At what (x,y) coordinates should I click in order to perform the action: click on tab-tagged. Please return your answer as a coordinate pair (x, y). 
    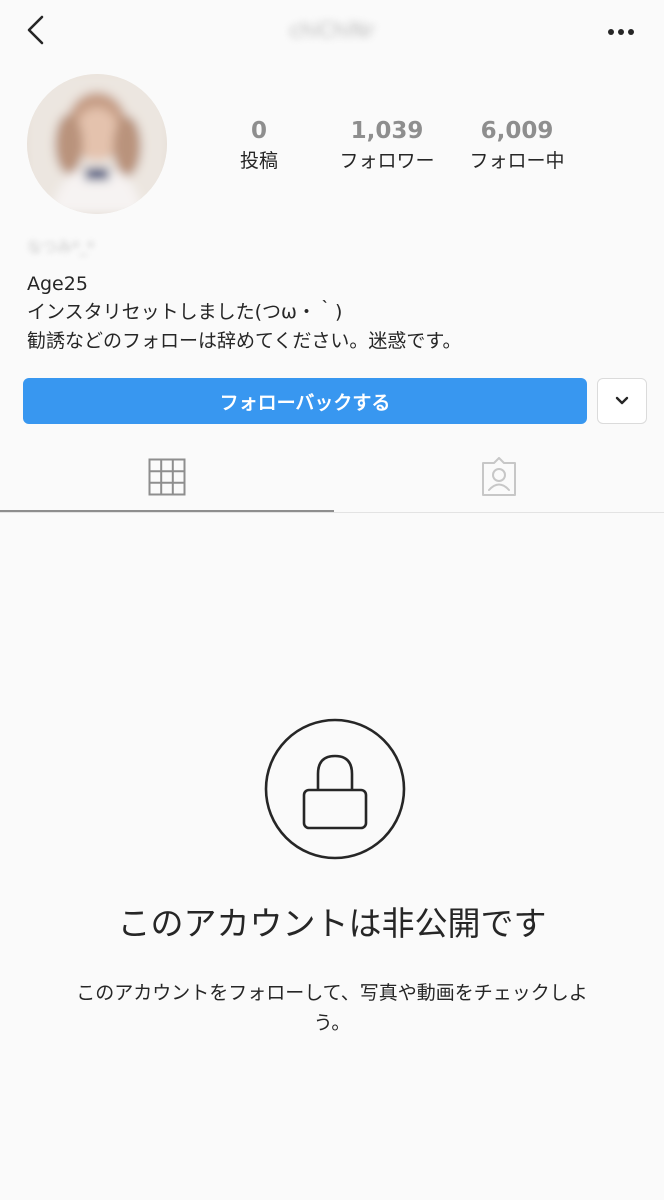
    Looking at the image, I should click on (499, 477).